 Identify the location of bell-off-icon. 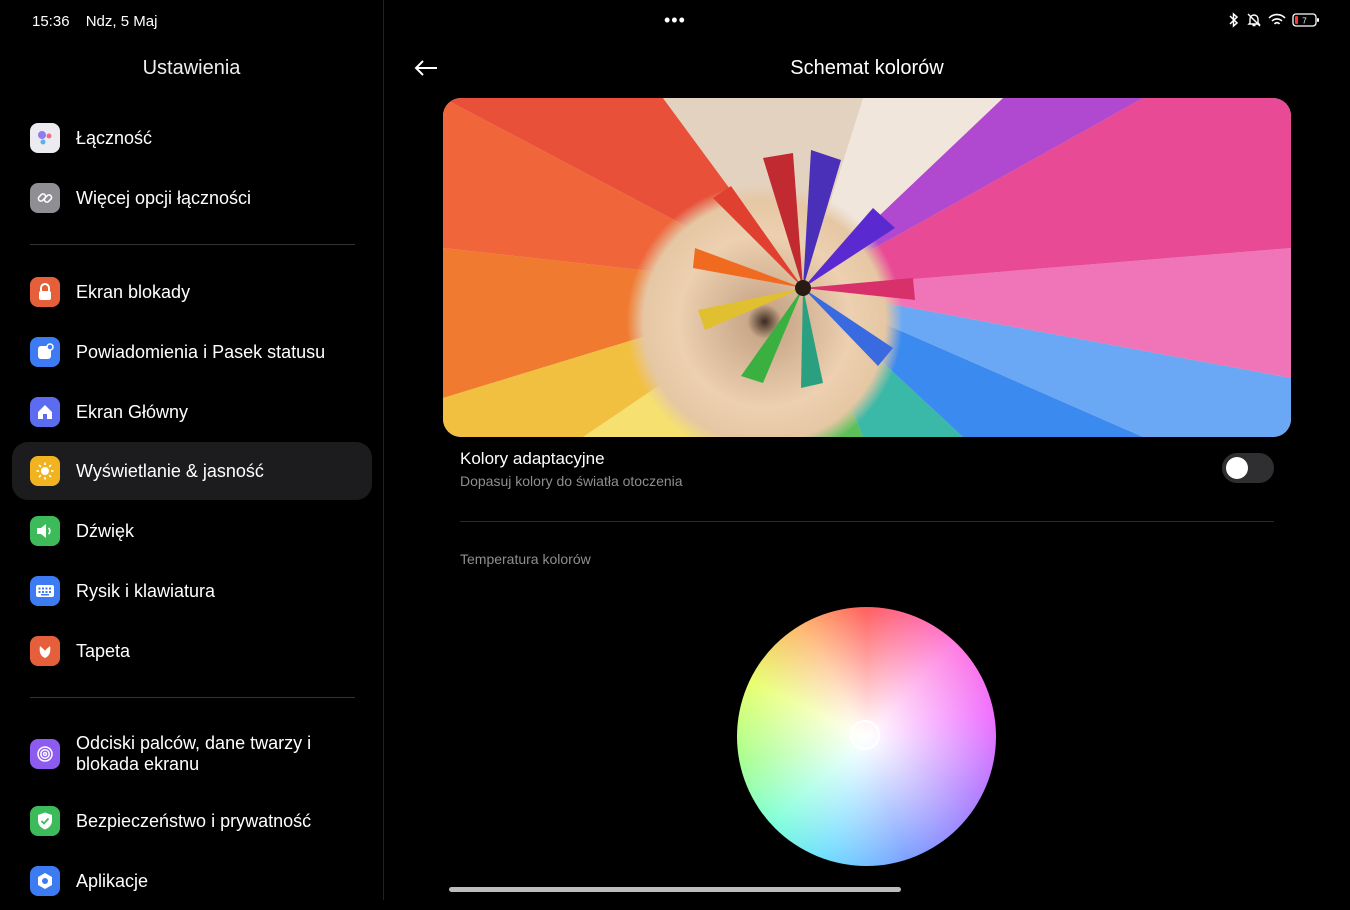
(1254, 20).